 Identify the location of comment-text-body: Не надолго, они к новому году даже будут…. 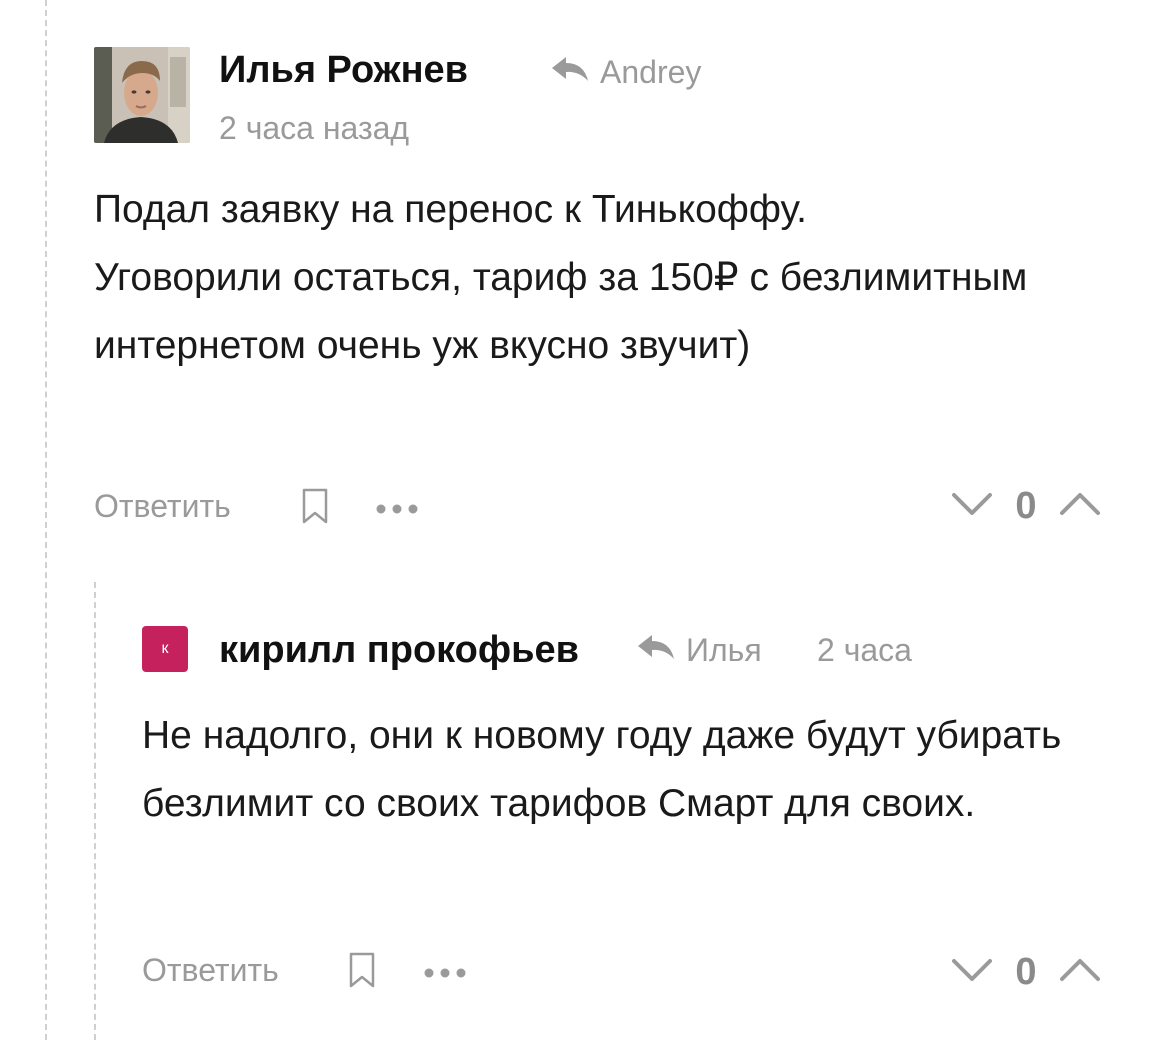
(602, 769).